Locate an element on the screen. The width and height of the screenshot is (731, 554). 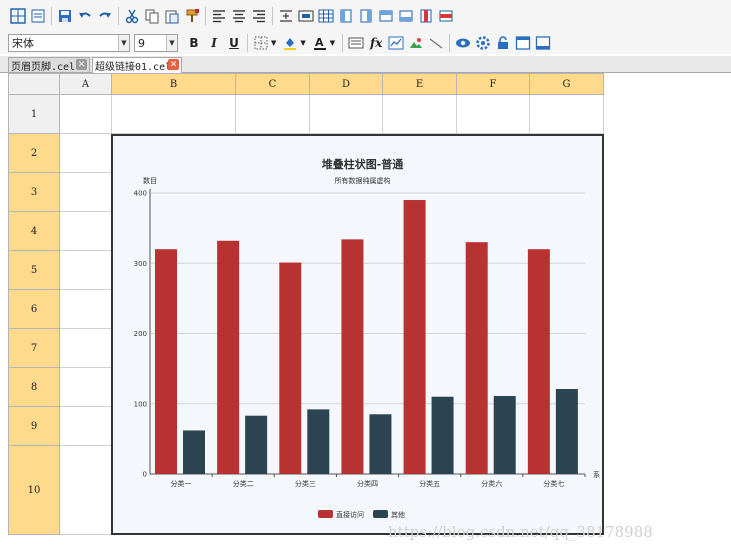
tab-label: 页眉页脚.cel is located at coordinates (43, 67).